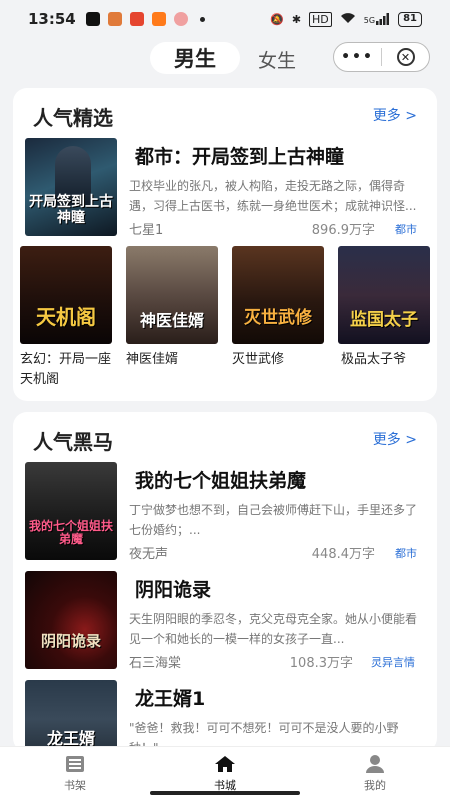 The width and height of the screenshot is (450, 800). Describe the element at coordinates (73, 118) in the screenshot. I see `section-title: 人气精选` at that location.